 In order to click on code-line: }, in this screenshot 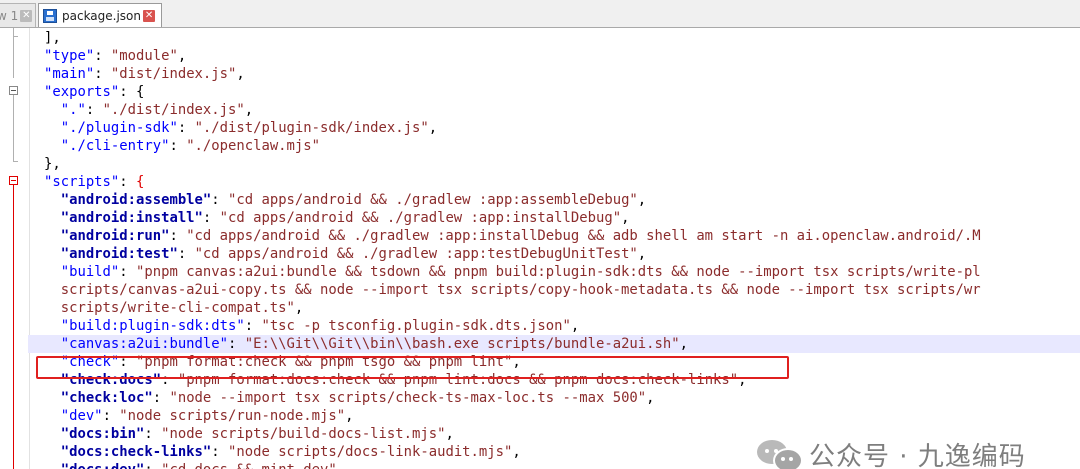, I will do `click(562, 164)`.